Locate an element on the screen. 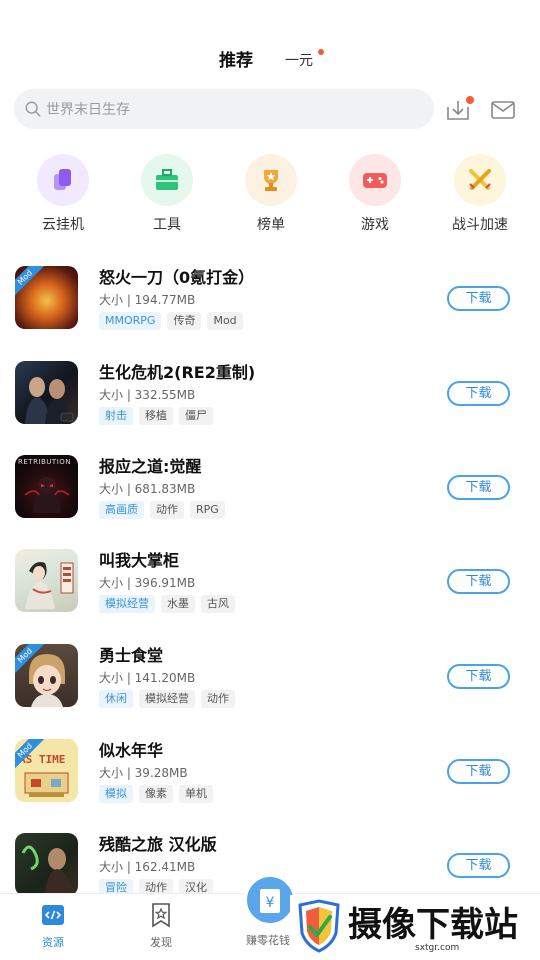 Image resolution: width=540 pixels, height=960 pixels. game-size: 大小 | 681.83MB is located at coordinates (147, 489).